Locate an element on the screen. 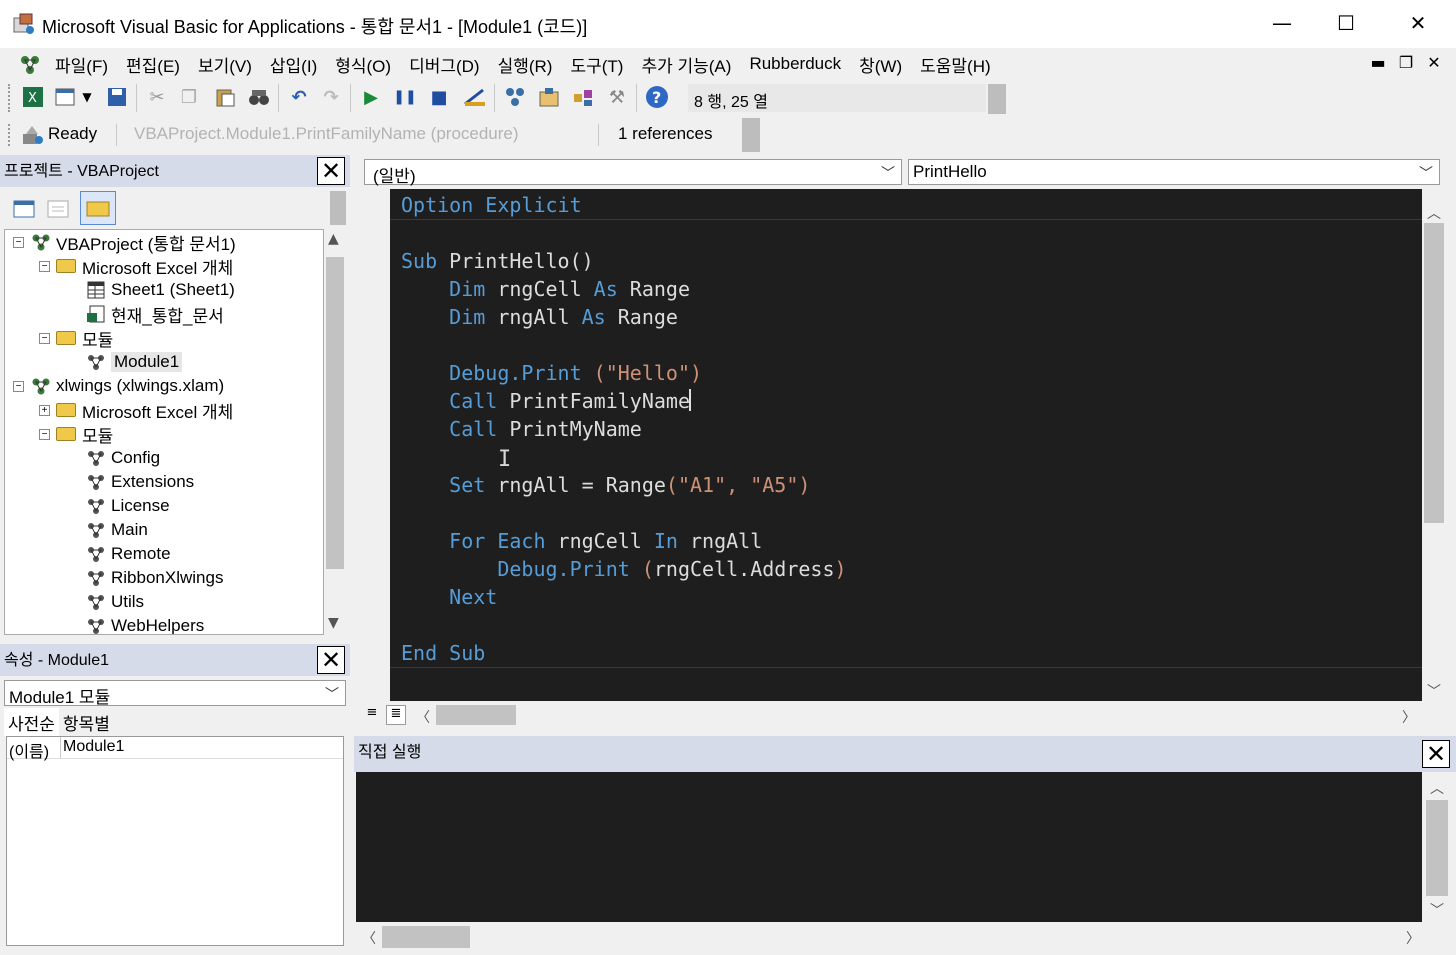 The width and height of the screenshot is (1456, 955). code-line: Option Explicit is located at coordinates (491, 205).